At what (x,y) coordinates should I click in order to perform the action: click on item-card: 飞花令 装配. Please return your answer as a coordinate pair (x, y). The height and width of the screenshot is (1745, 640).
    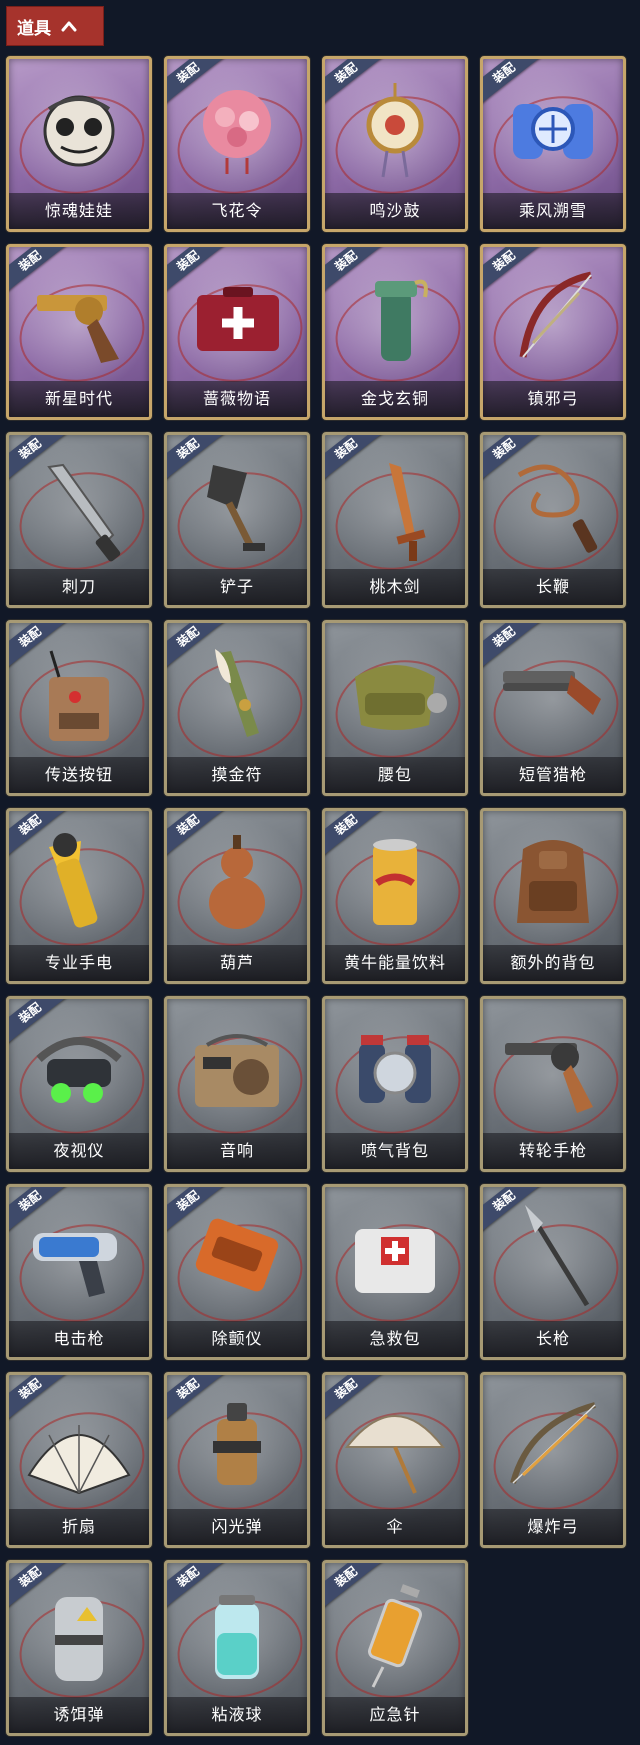
    Looking at the image, I should click on (237, 144).